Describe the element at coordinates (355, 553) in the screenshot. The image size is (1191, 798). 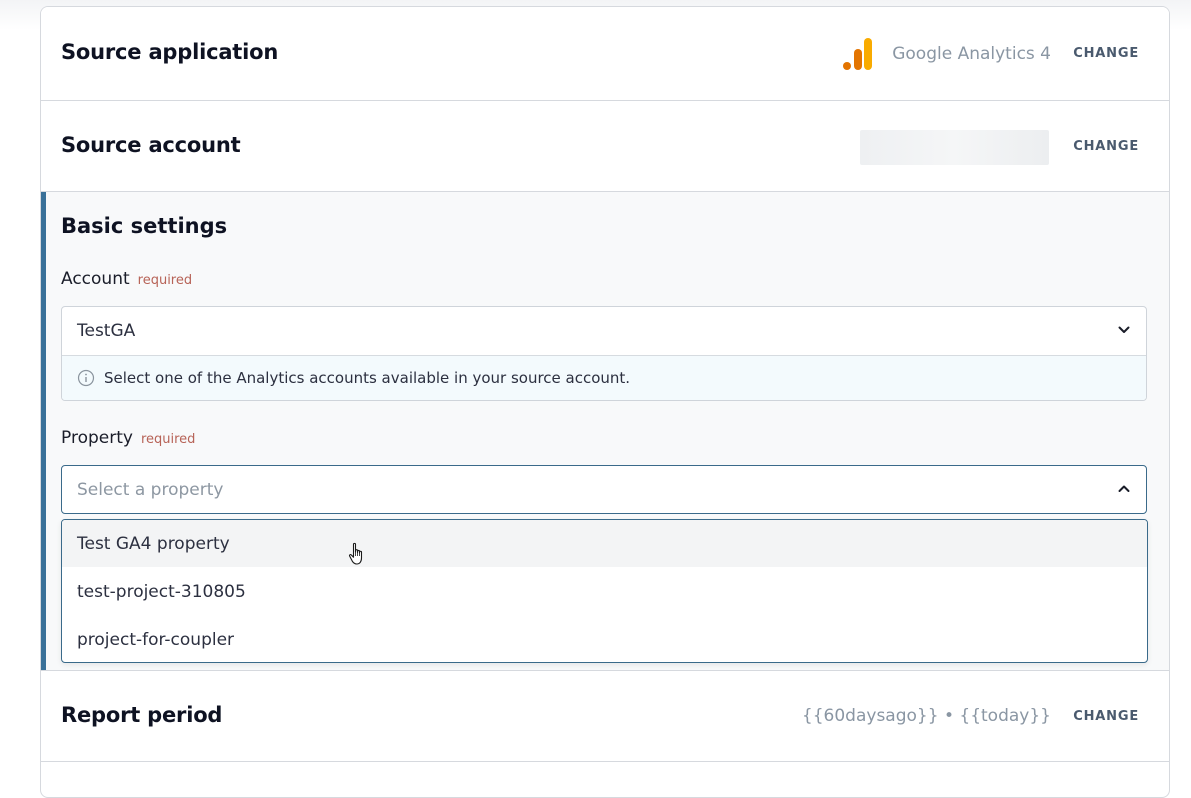
I see `hand-pointer-cursor-icon` at that location.